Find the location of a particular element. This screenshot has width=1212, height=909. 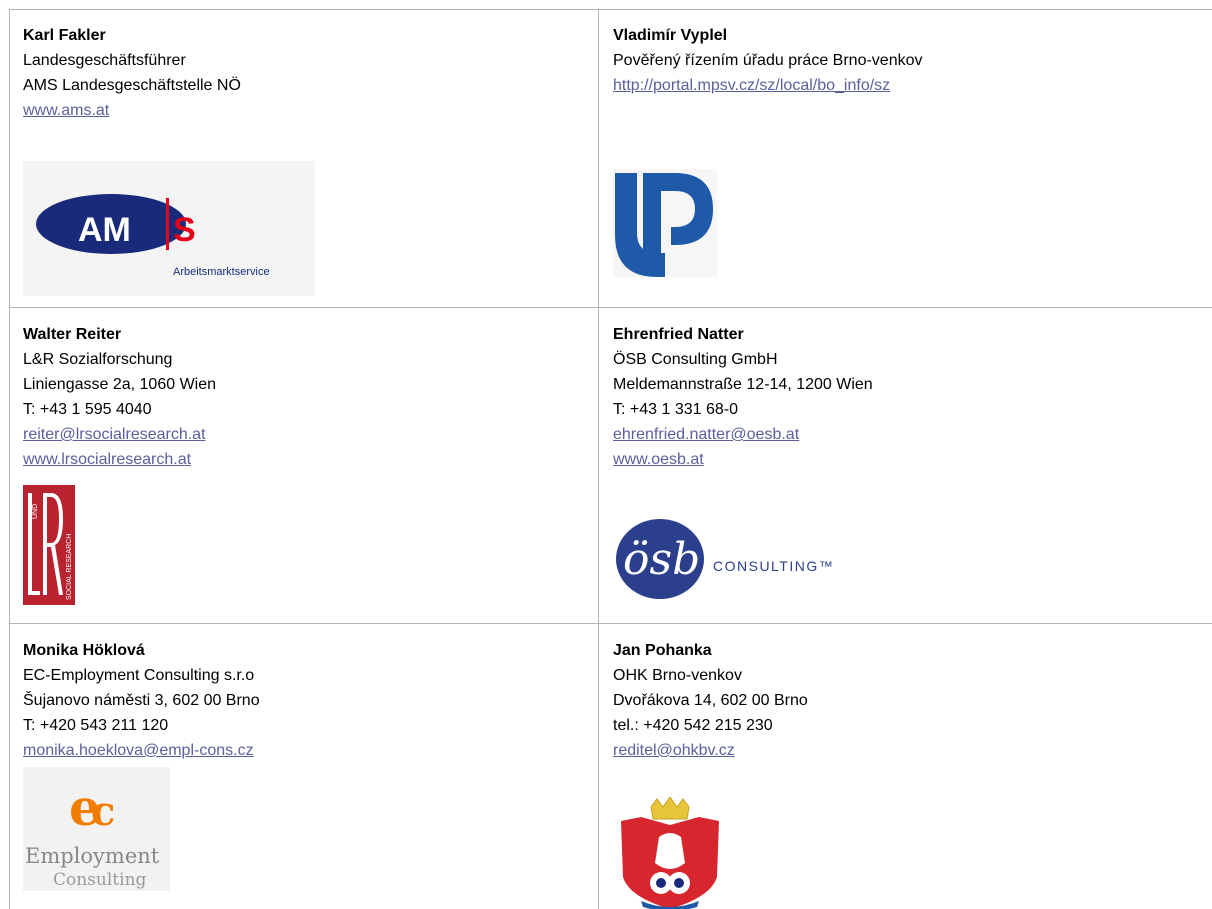

contact-organization: L&R Sozialforschung is located at coordinates (98, 359).